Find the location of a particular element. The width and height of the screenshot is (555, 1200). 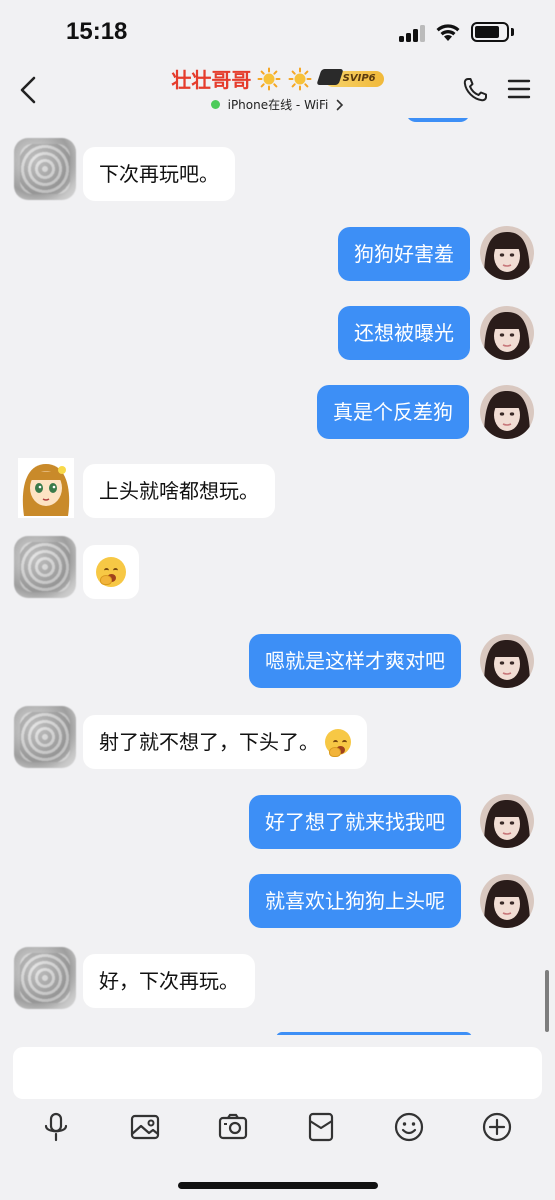

svip-badge: SVIP6 is located at coordinates (350, 77).